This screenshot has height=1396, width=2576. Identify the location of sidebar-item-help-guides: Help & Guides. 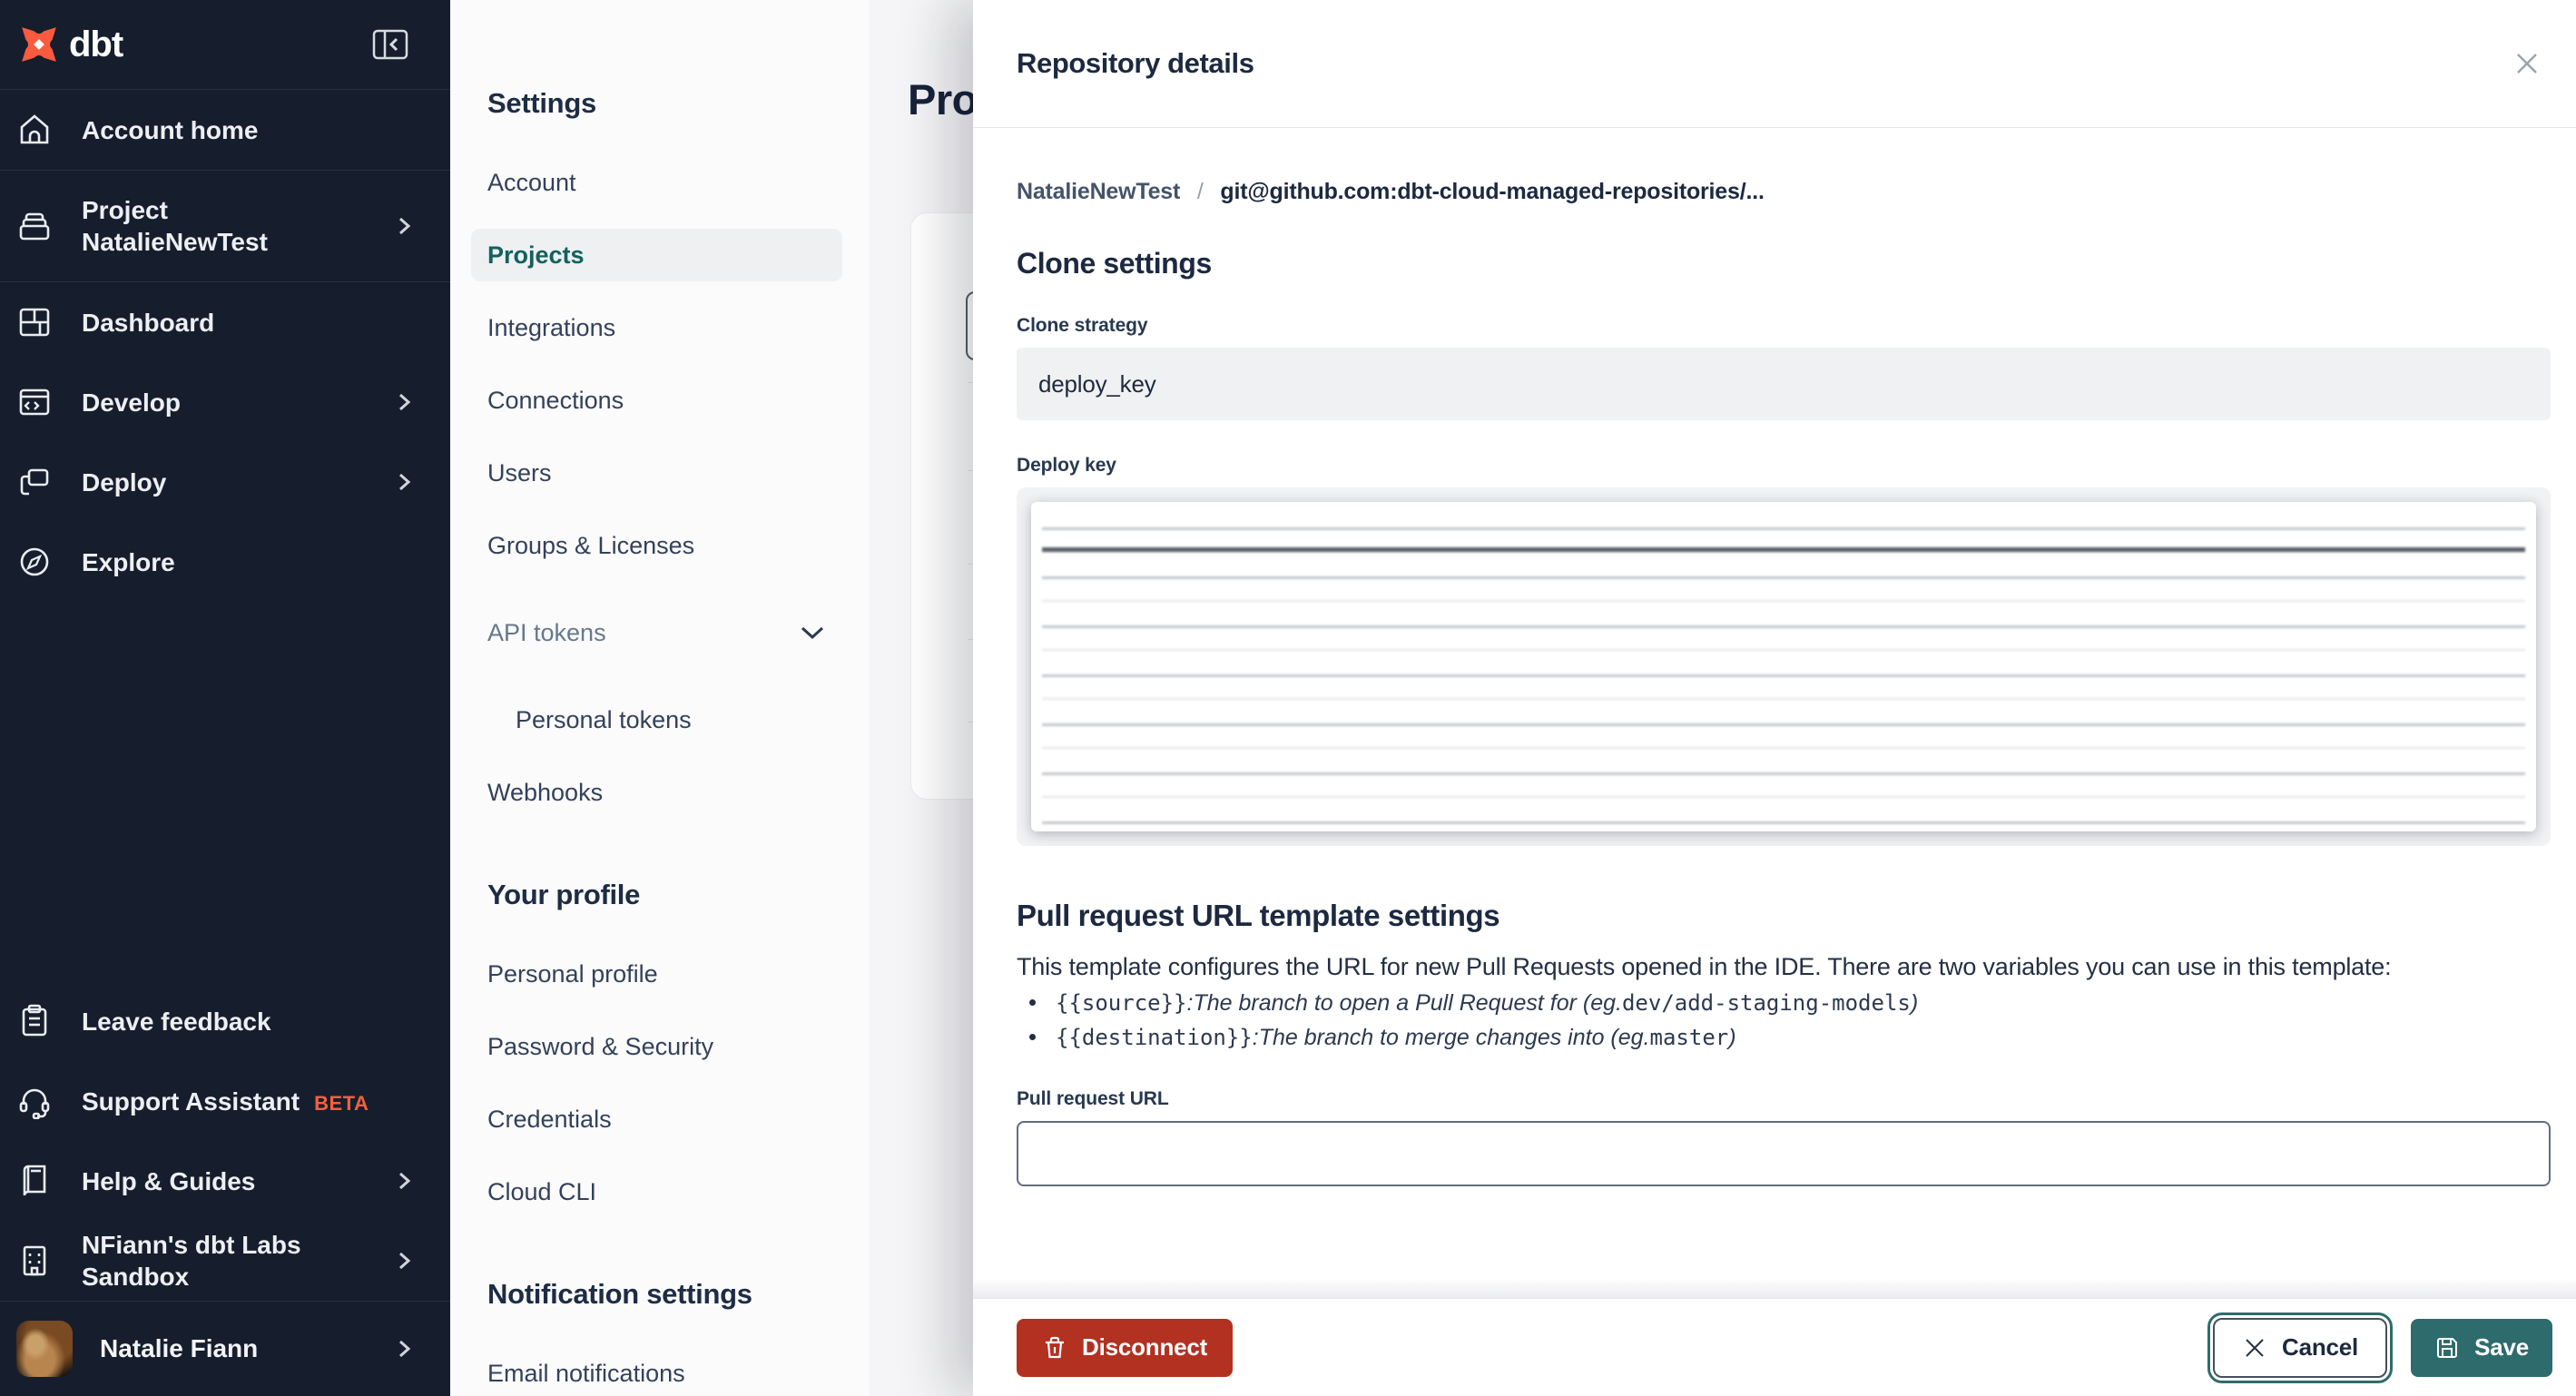
(225, 1181).